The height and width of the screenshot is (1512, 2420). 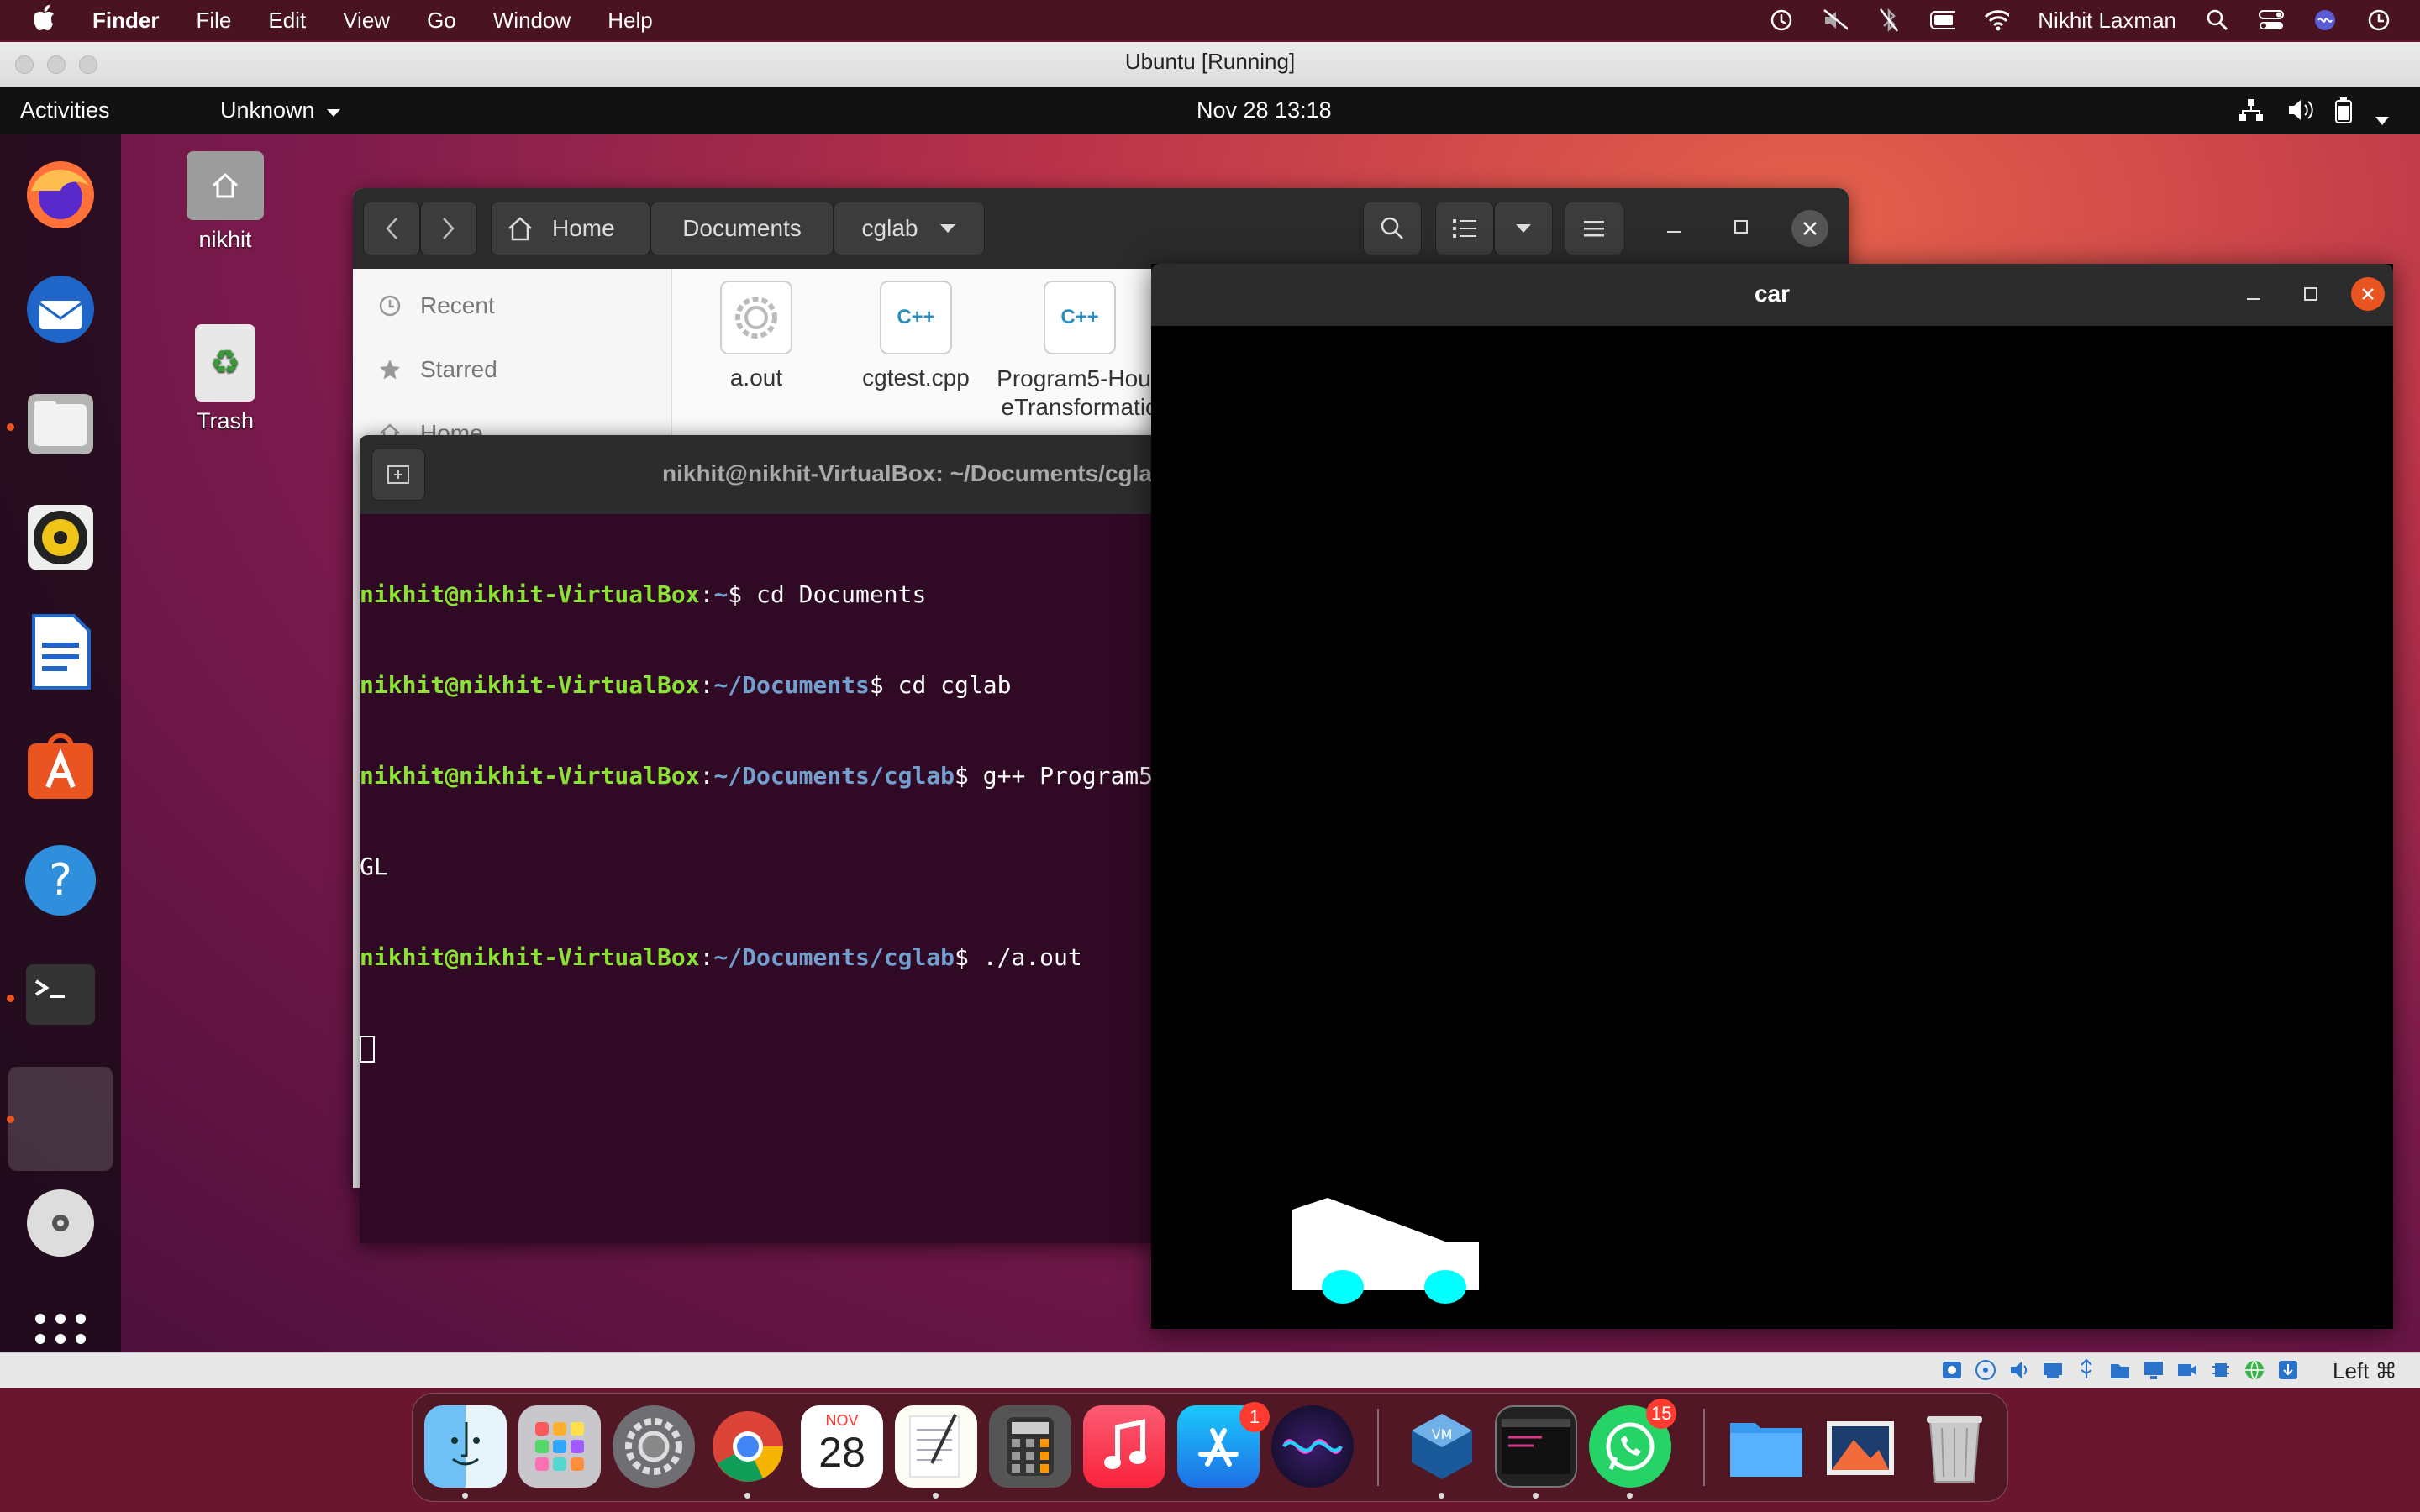 What do you see at coordinates (60, 195) in the screenshot?
I see `firefox-launcher` at bounding box center [60, 195].